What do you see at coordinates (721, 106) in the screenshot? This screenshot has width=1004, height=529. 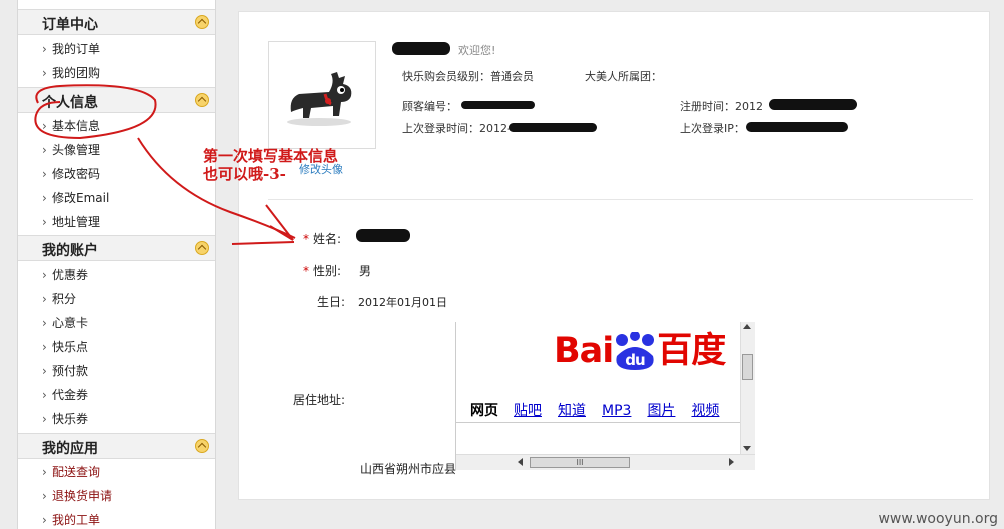 I see `register-time: 注册时间：2012` at bounding box center [721, 106].